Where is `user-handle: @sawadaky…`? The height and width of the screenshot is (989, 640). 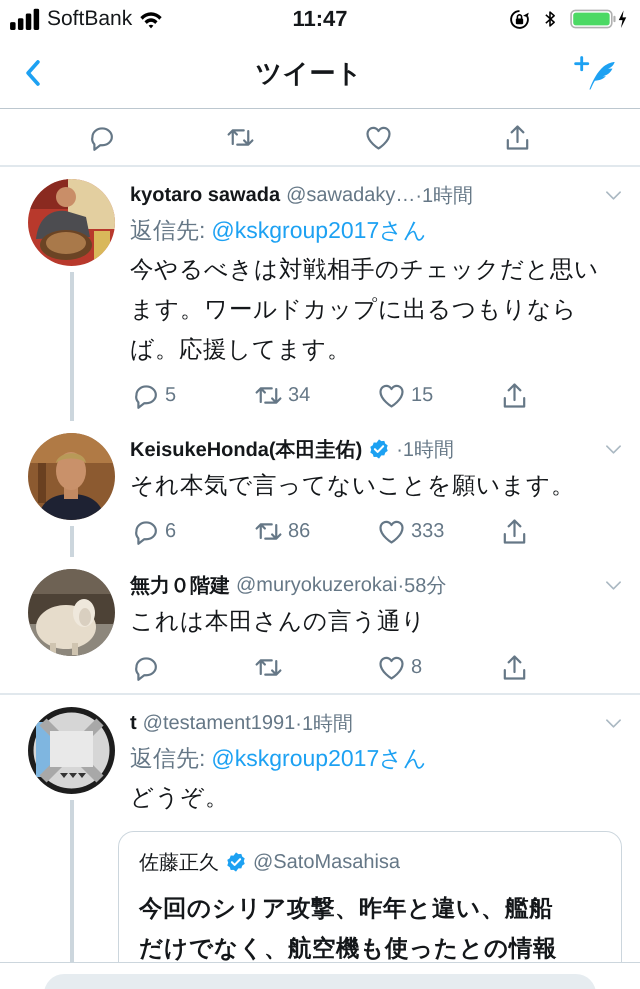
user-handle: @sawadaky… is located at coordinates (351, 195).